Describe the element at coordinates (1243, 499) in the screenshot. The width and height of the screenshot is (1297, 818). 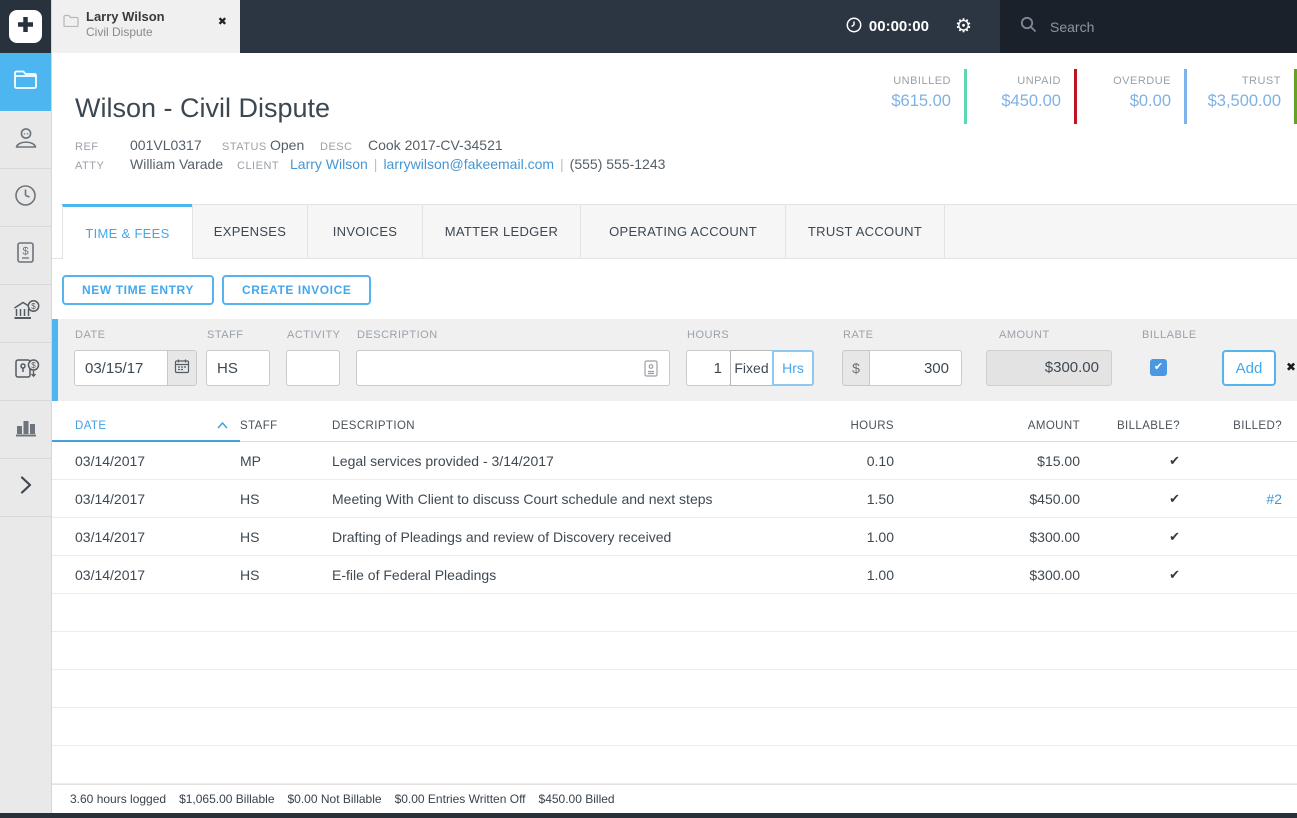
I see `invoice-number-link: #2` at that location.